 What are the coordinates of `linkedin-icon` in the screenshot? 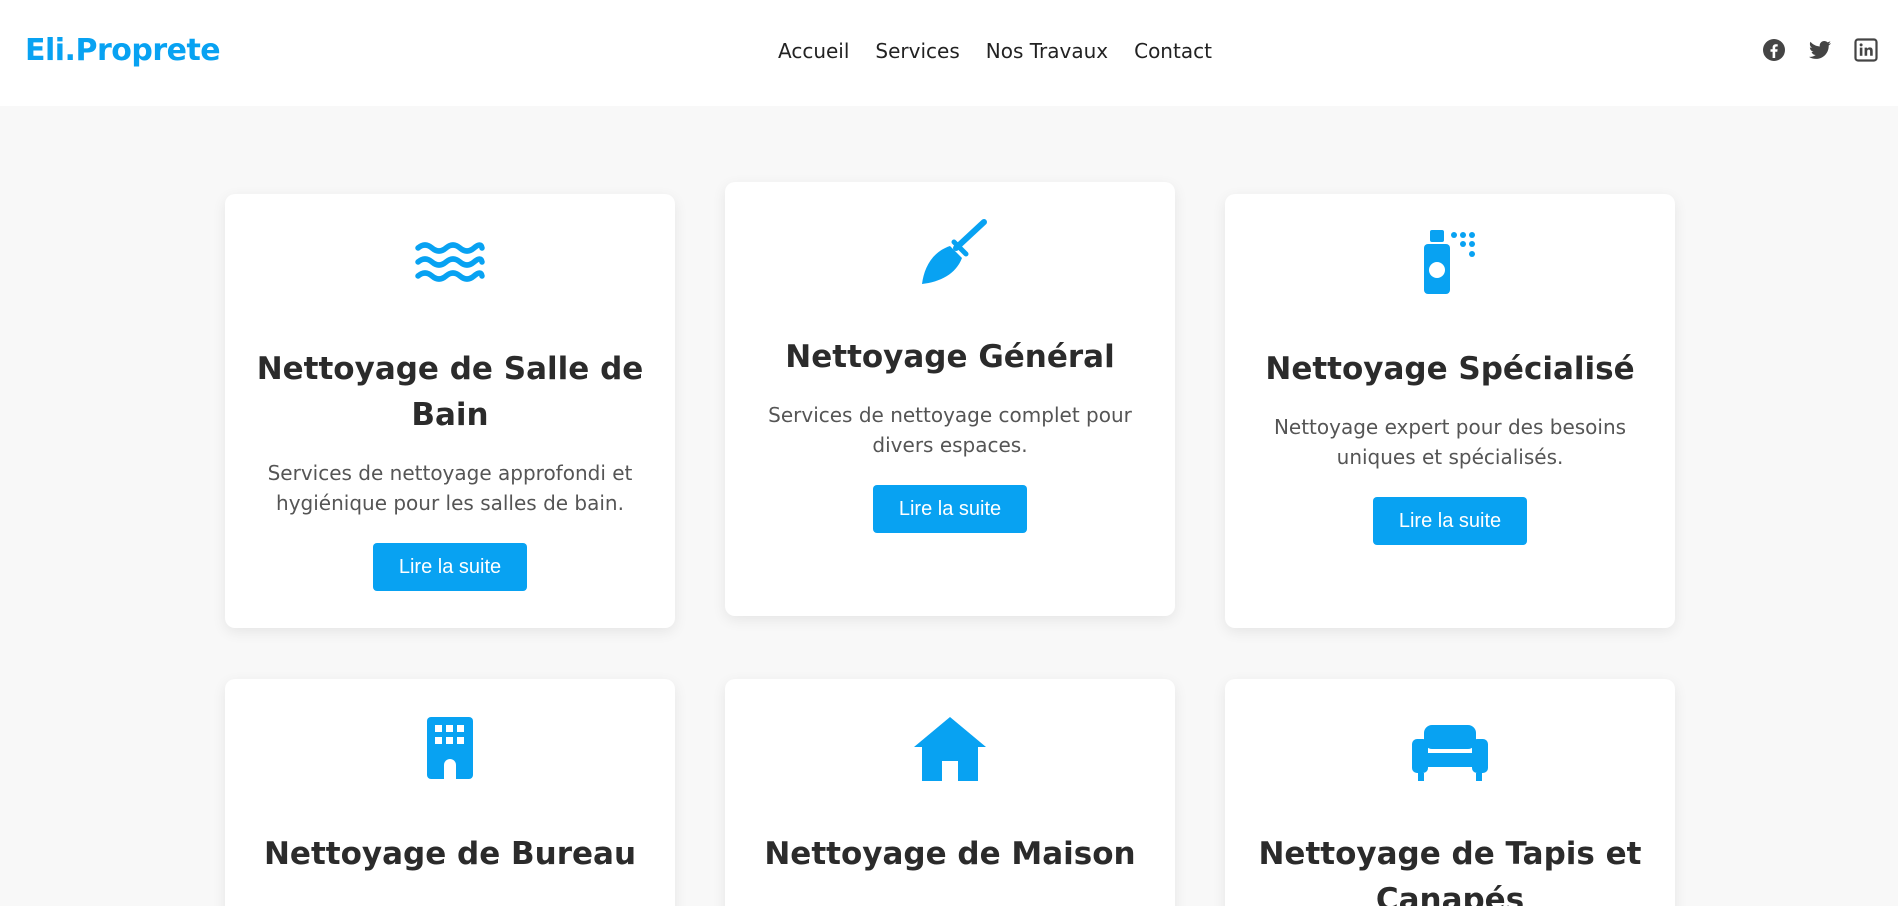 It's located at (1866, 50).